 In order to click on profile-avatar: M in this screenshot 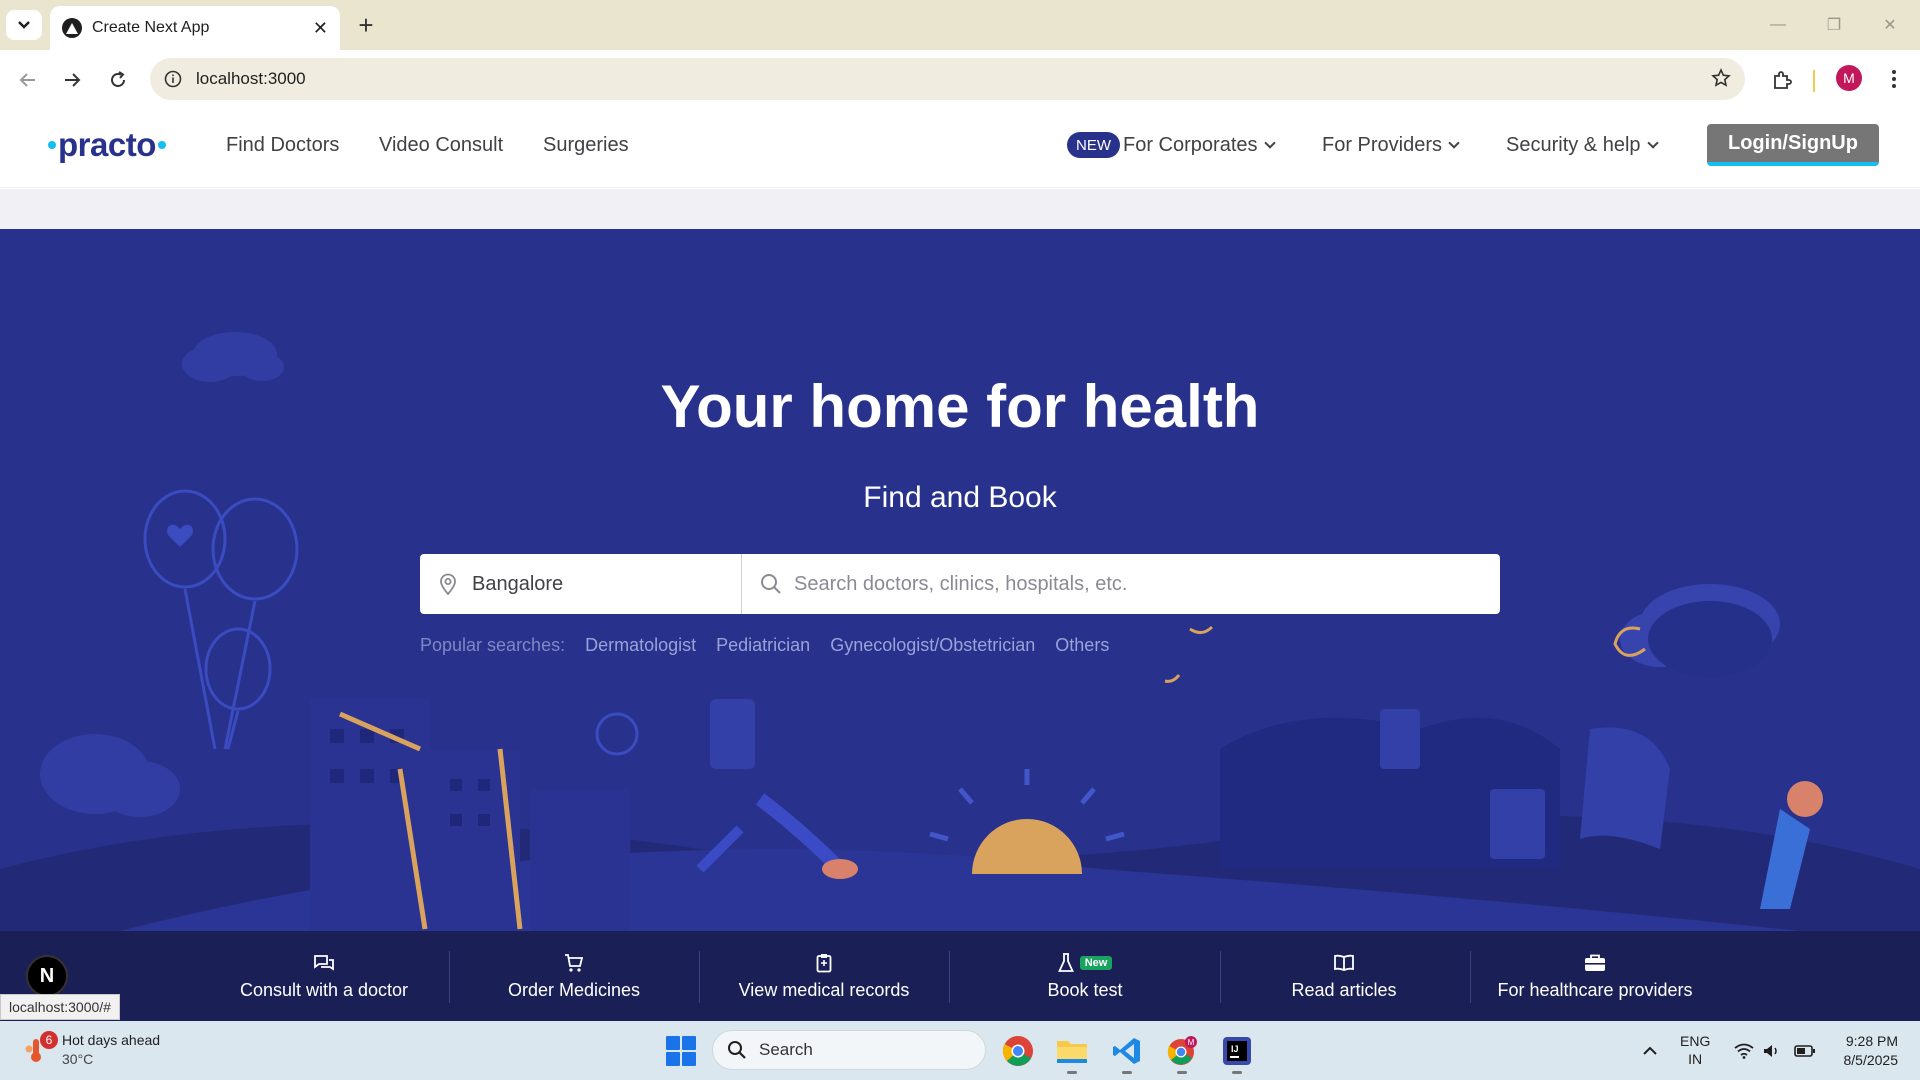, I will do `click(1849, 78)`.